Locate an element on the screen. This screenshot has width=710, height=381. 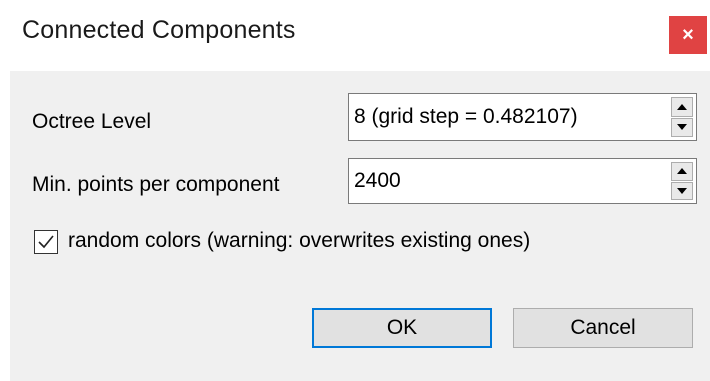
ok-button: OK is located at coordinates (402, 328).